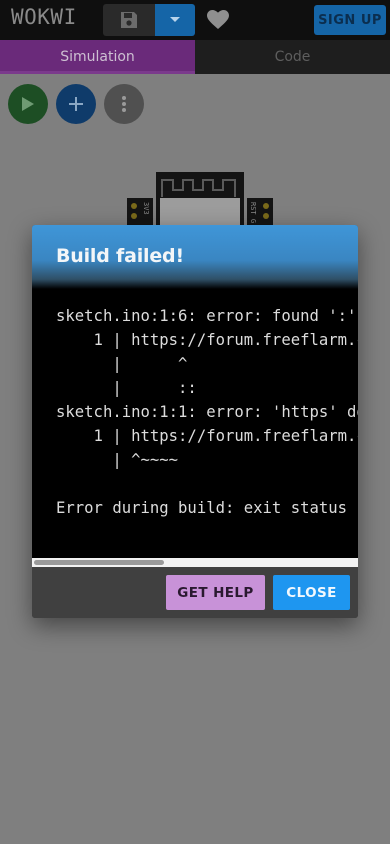 Image resolution: width=390 pixels, height=844 pixels. Describe the element at coordinates (253, 212) in the screenshot. I see `pin-label-rst: RST G` at that location.